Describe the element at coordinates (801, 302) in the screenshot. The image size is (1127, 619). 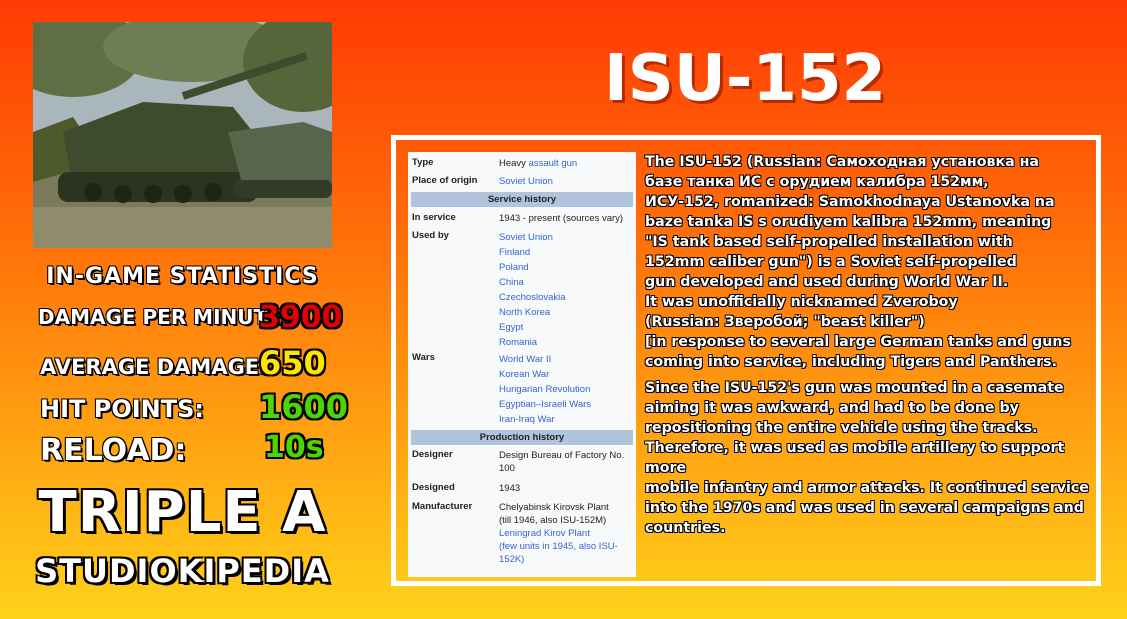
I see `desc-line: It was unofficially nicknamed Zveroboy` at that location.